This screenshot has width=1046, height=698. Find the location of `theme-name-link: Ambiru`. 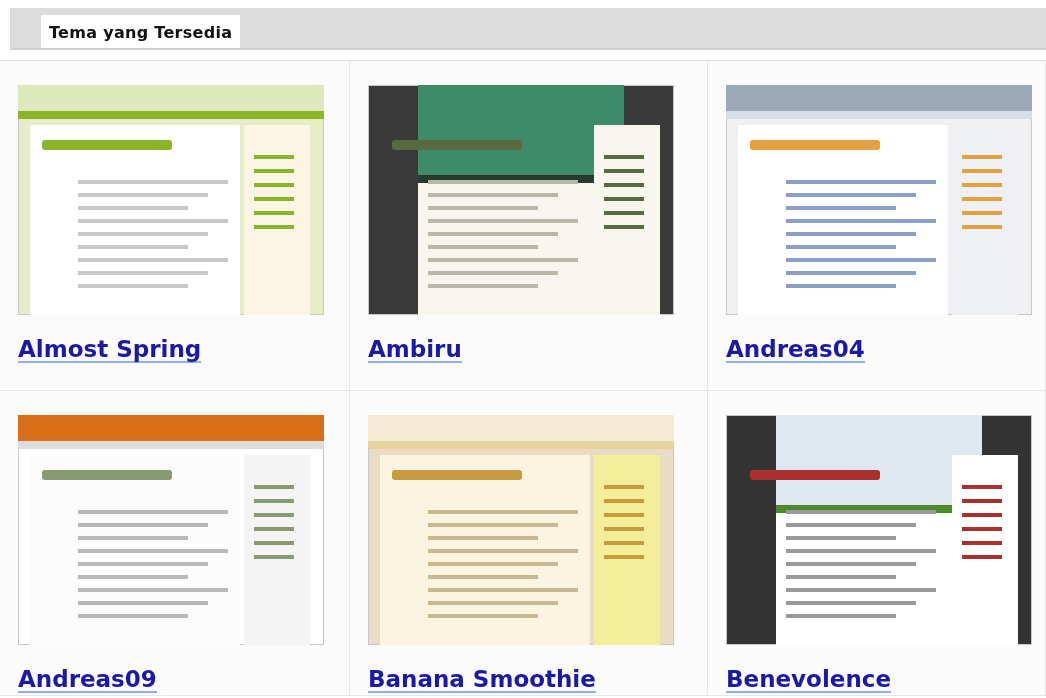

theme-name-link: Ambiru is located at coordinates (415, 350).